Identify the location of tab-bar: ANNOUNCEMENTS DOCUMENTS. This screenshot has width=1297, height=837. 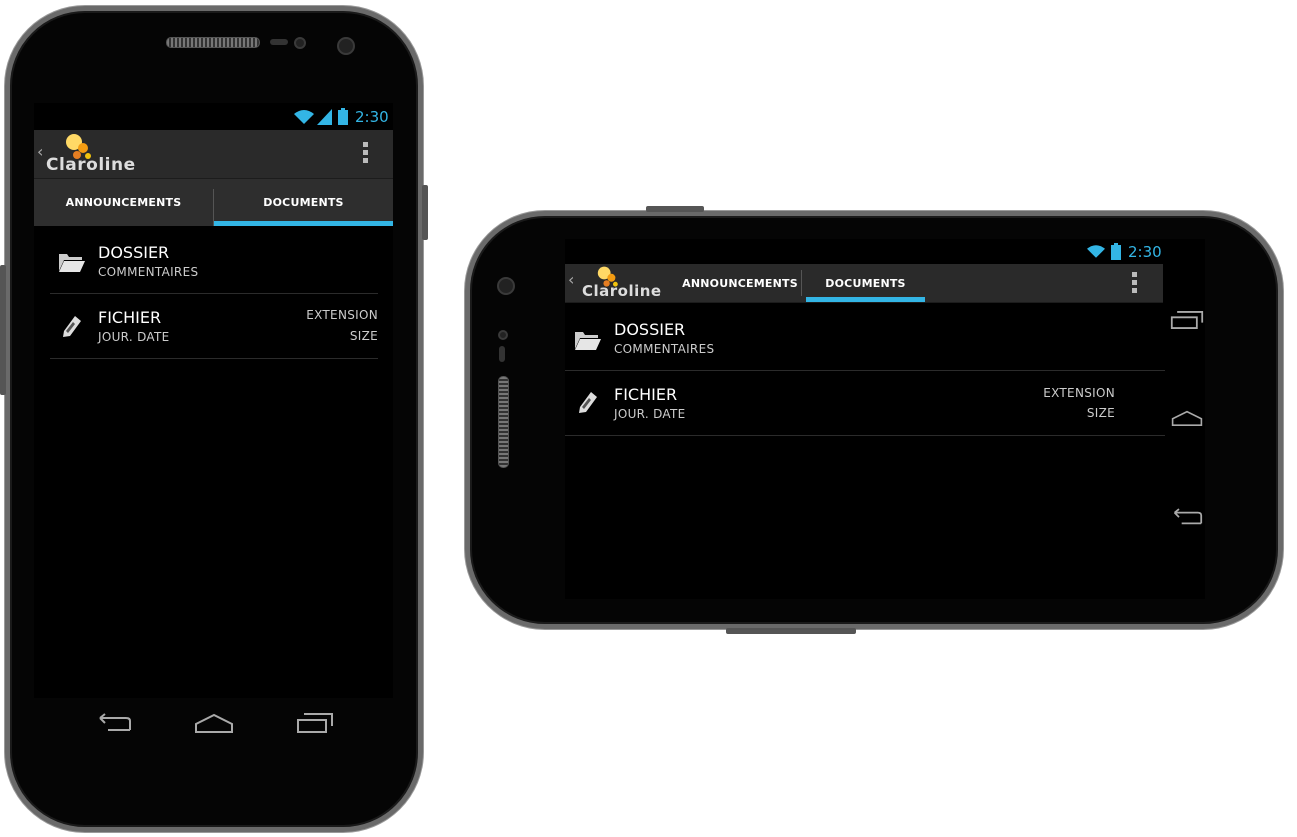
(213, 202).